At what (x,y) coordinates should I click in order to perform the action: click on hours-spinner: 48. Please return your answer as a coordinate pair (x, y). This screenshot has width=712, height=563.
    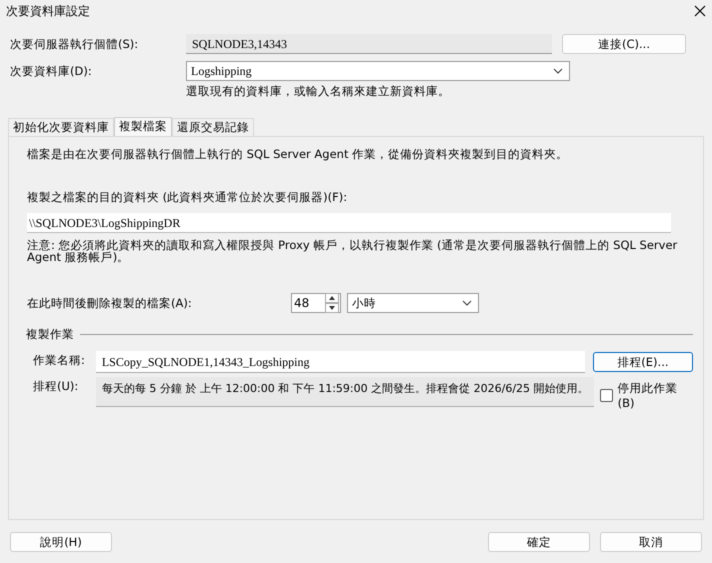
    Looking at the image, I should click on (316, 303).